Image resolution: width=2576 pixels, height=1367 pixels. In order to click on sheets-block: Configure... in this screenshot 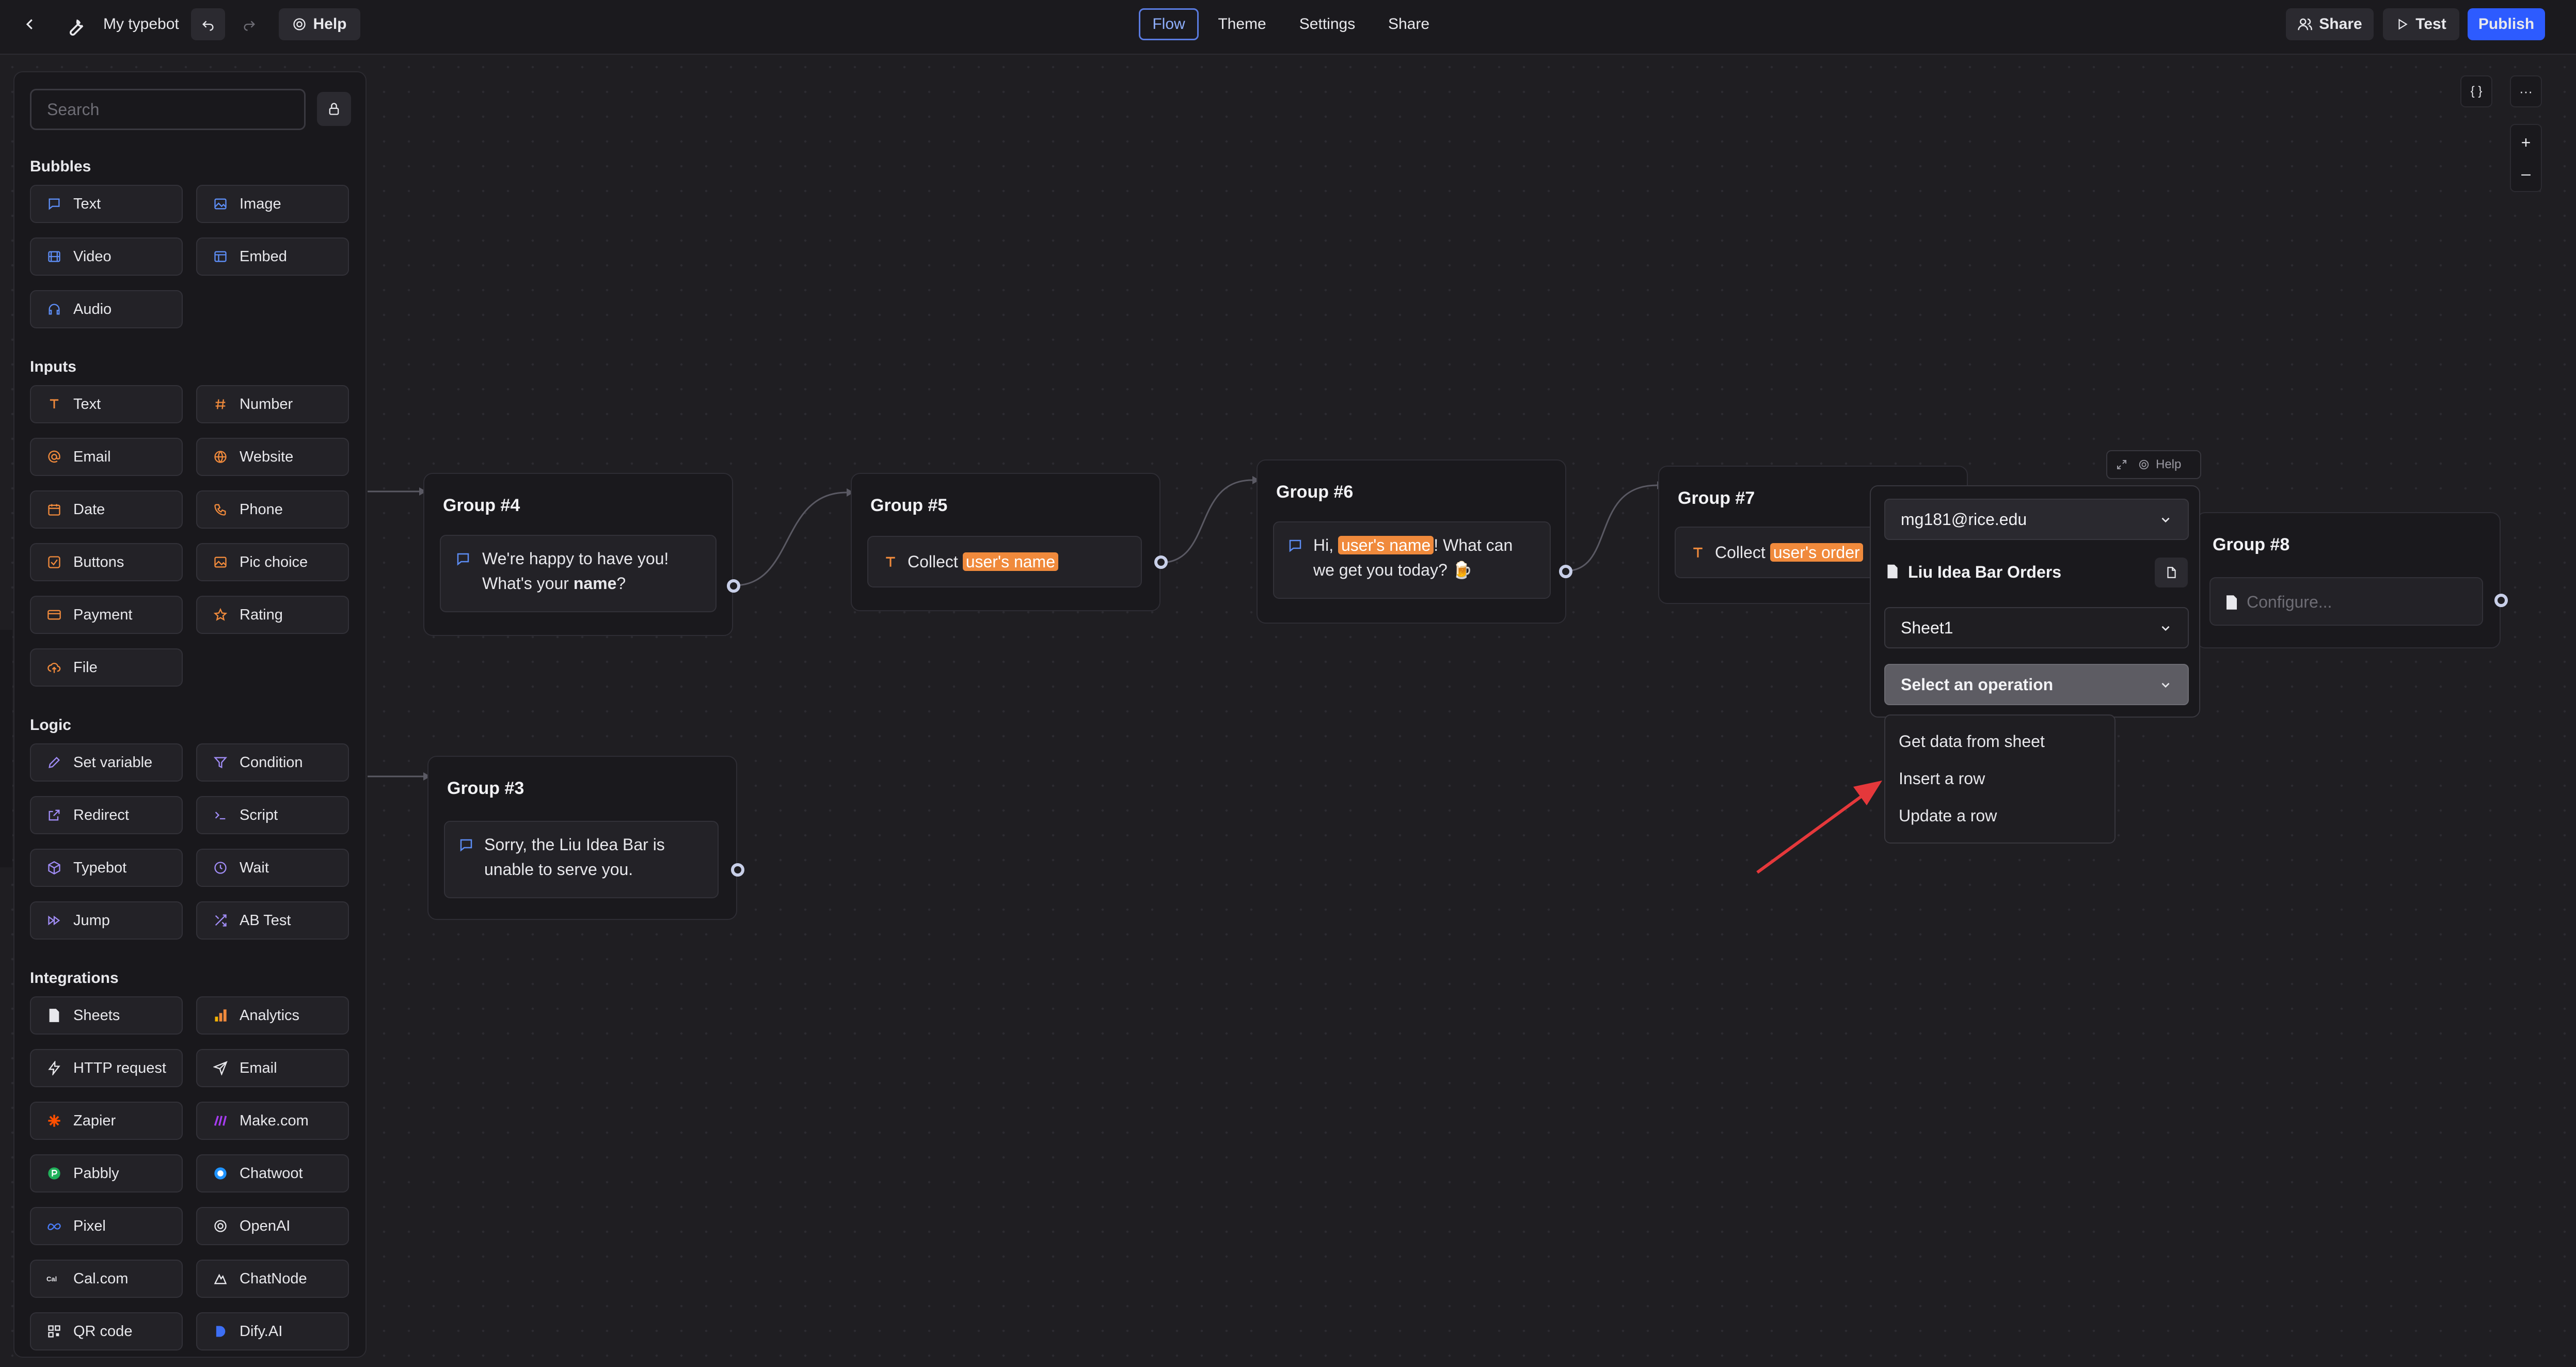, I will do `click(2346, 601)`.